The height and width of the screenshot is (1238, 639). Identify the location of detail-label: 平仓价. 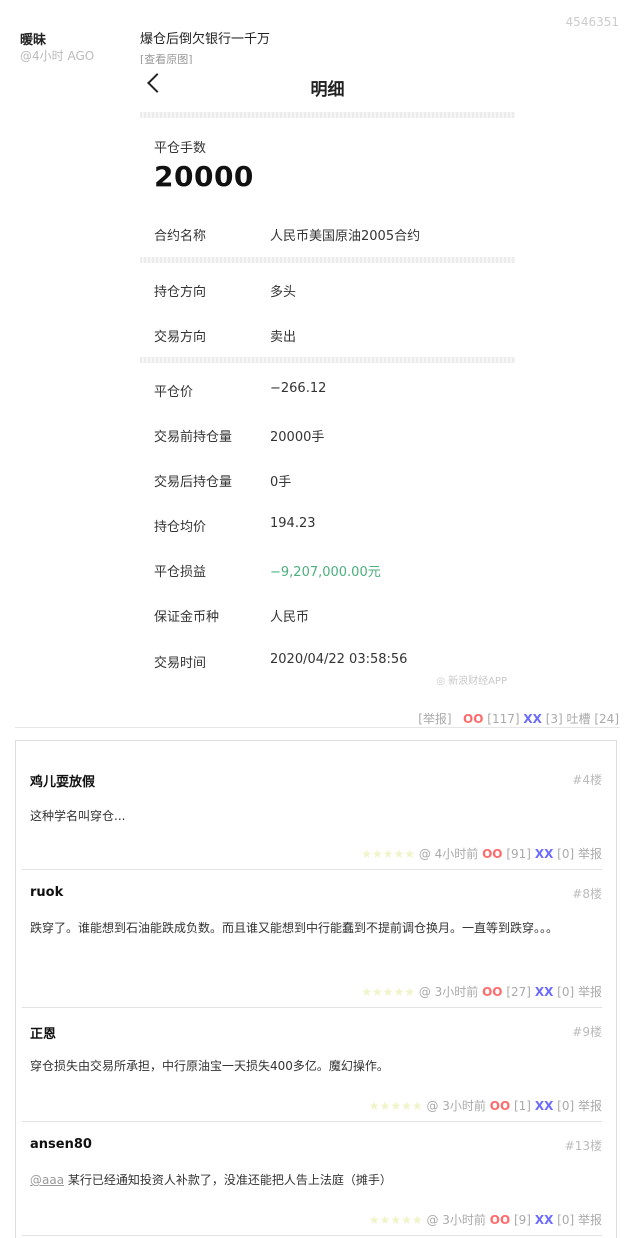
(174, 392).